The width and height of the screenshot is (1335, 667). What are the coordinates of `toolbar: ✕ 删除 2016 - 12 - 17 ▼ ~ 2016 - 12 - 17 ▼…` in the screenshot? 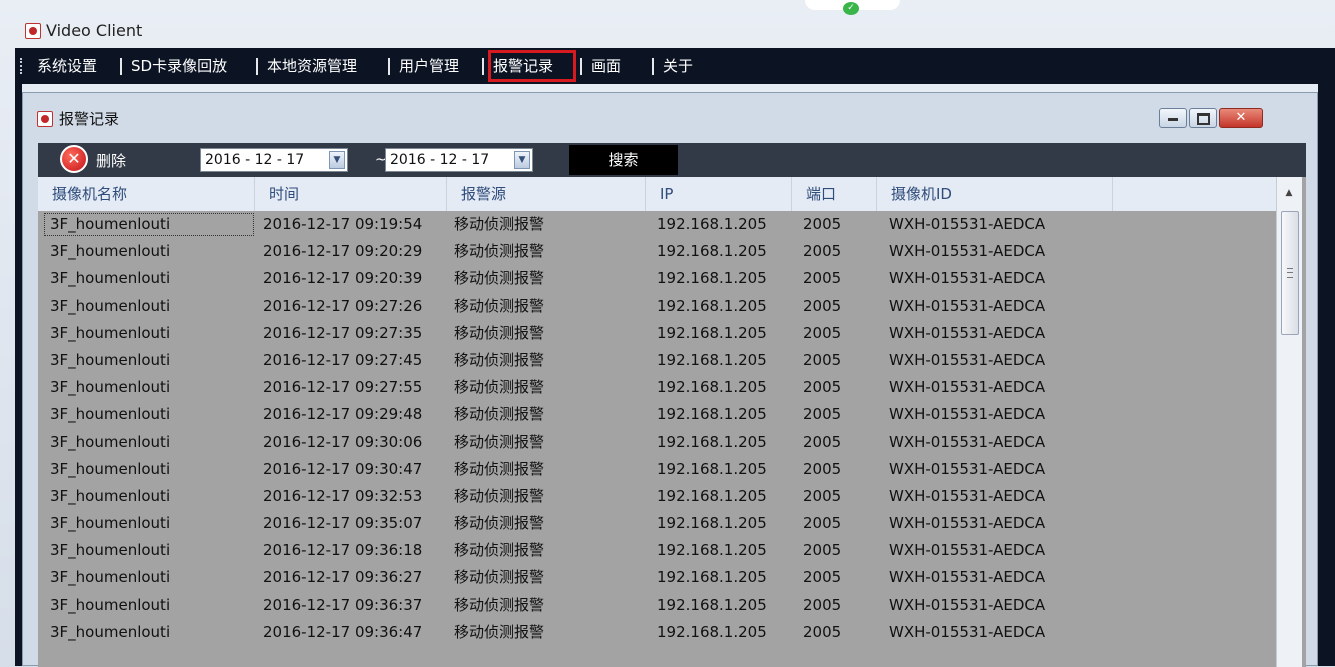 It's located at (672, 160).